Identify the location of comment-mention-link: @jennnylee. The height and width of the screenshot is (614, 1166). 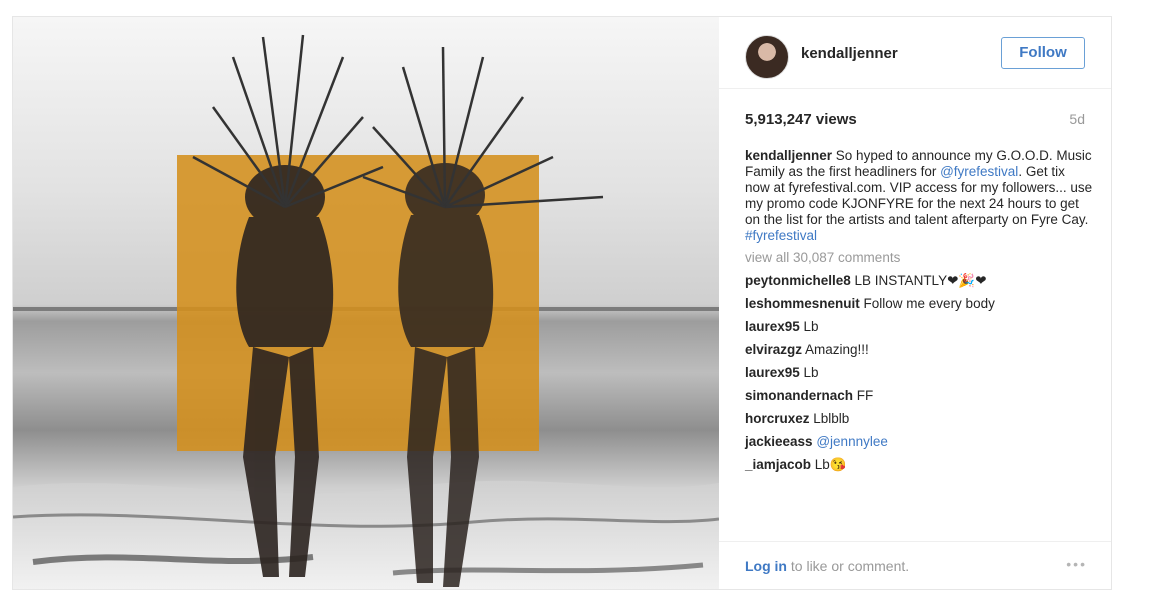
(852, 441).